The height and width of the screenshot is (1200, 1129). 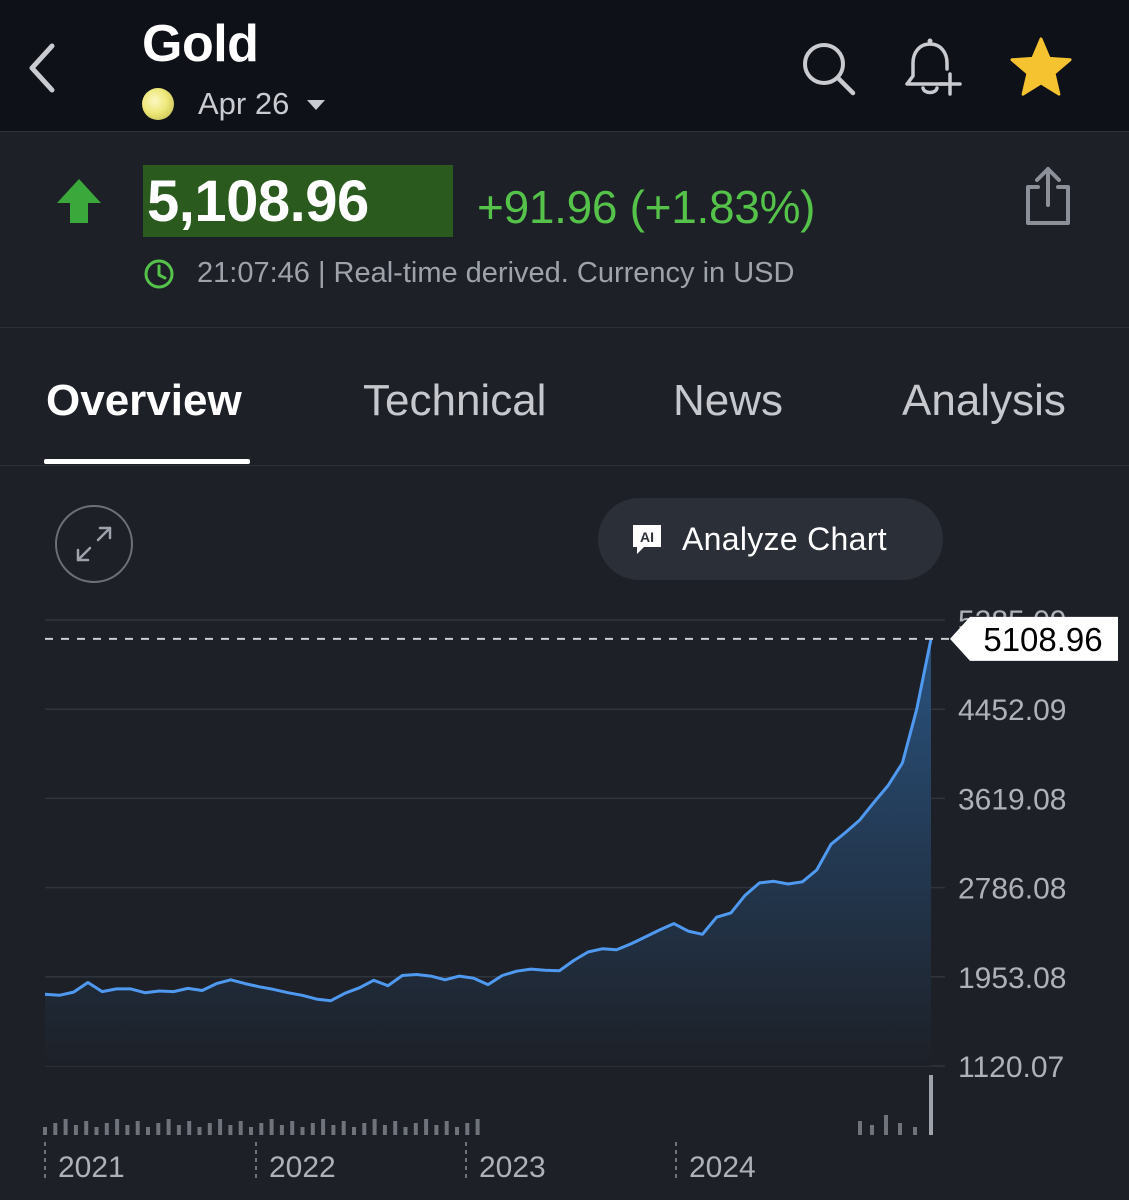 What do you see at coordinates (79, 201) in the screenshot?
I see `arrow-up-icon` at bounding box center [79, 201].